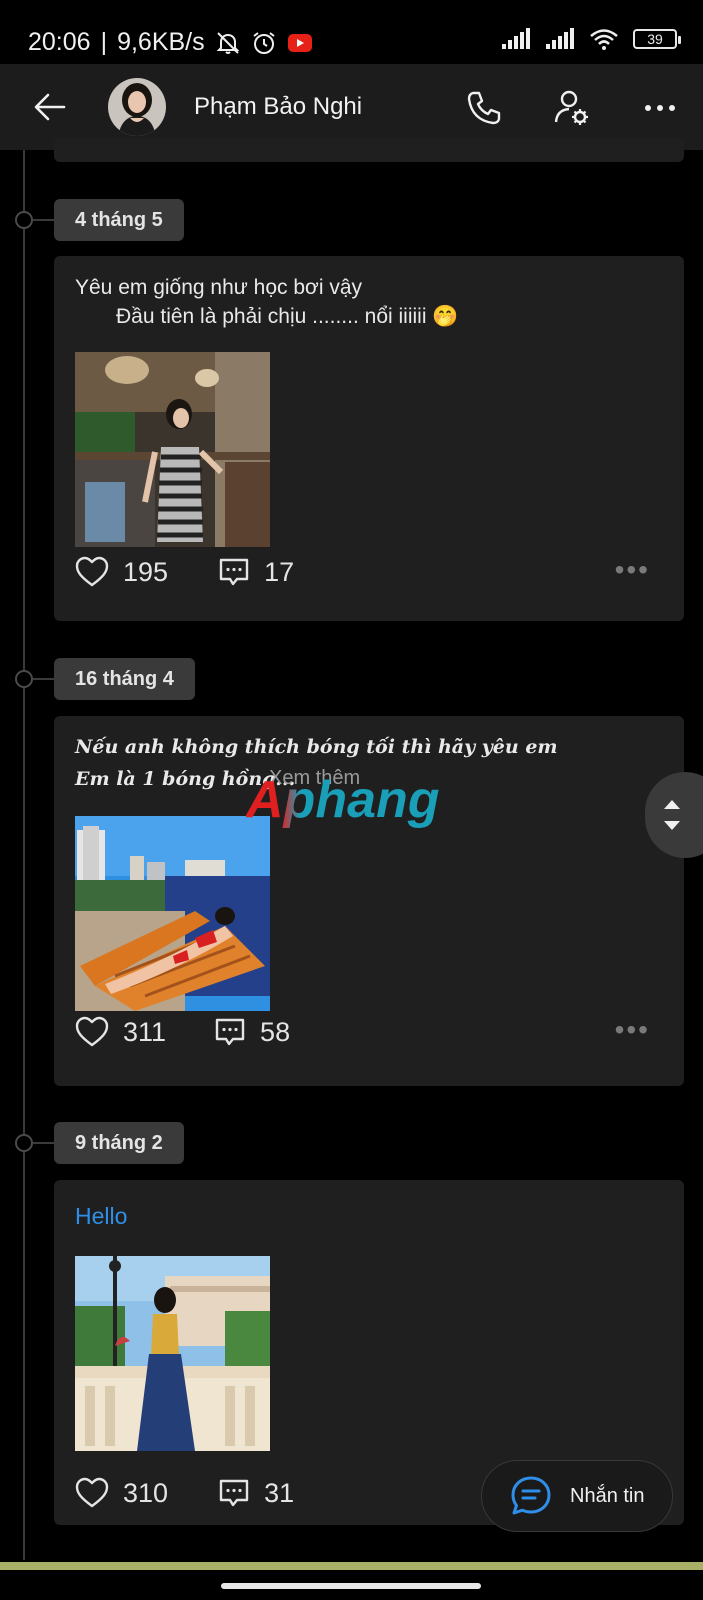 Image resolution: width=703 pixels, height=1600 pixels. I want to click on contact-name: Phạm Bảo Nghi, so click(278, 107).